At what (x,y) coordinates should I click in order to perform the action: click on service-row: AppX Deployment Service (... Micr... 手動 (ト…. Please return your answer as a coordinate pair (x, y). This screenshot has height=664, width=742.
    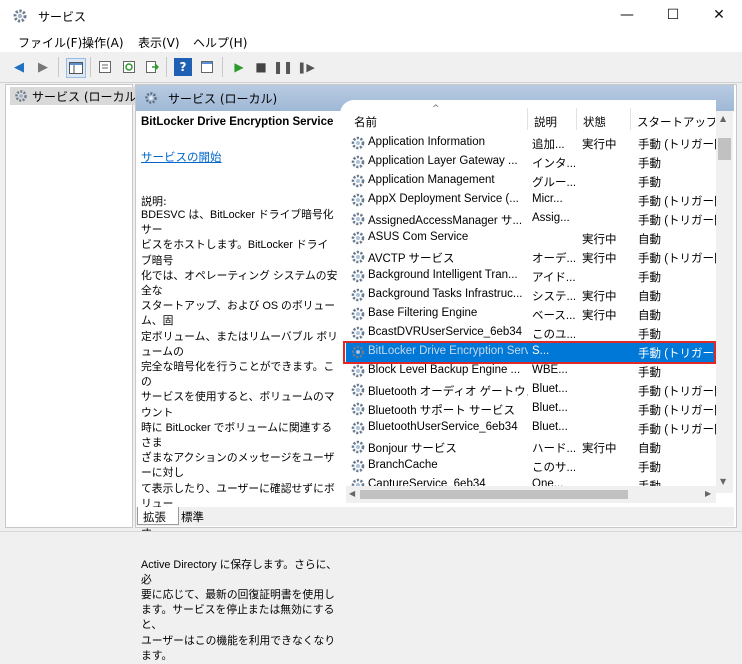
    Looking at the image, I should click on (531, 200).